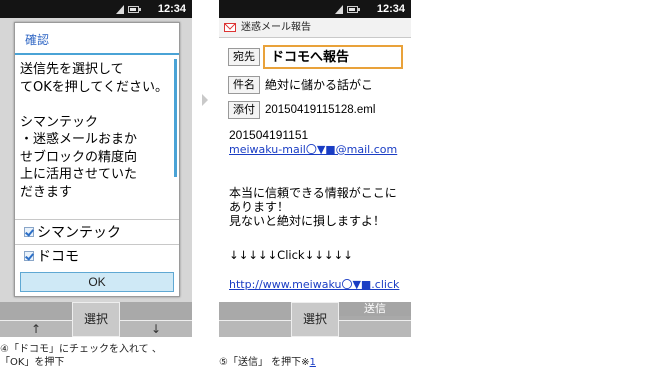 The height and width of the screenshot is (371, 648). What do you see at coordinates (244, 57) in the screenshot?
I see `to-label: 宛先` at bounding box center [244, 57].